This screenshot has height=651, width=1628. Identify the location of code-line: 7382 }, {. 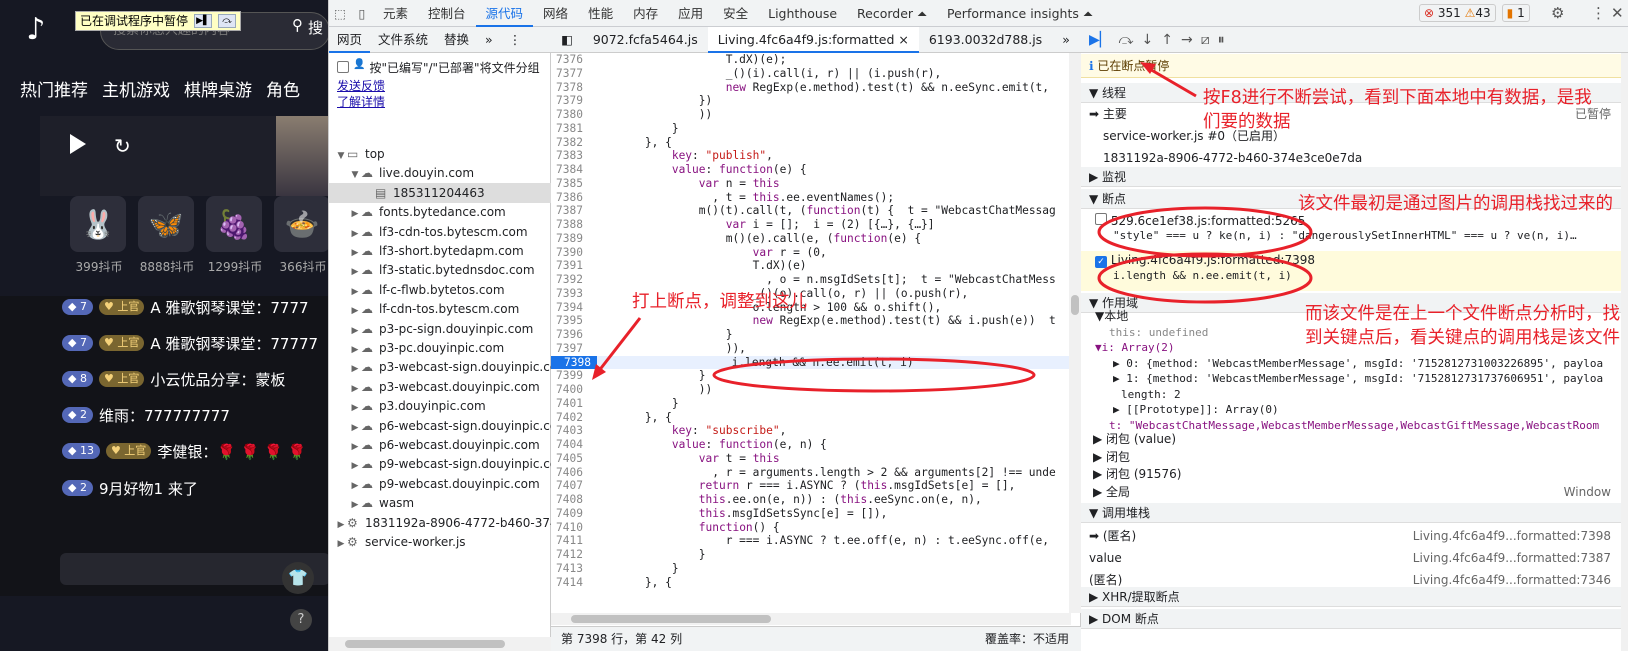
(811, 143).